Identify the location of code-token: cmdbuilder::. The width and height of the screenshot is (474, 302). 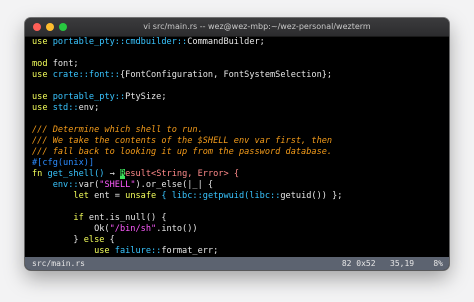
(156, 42).